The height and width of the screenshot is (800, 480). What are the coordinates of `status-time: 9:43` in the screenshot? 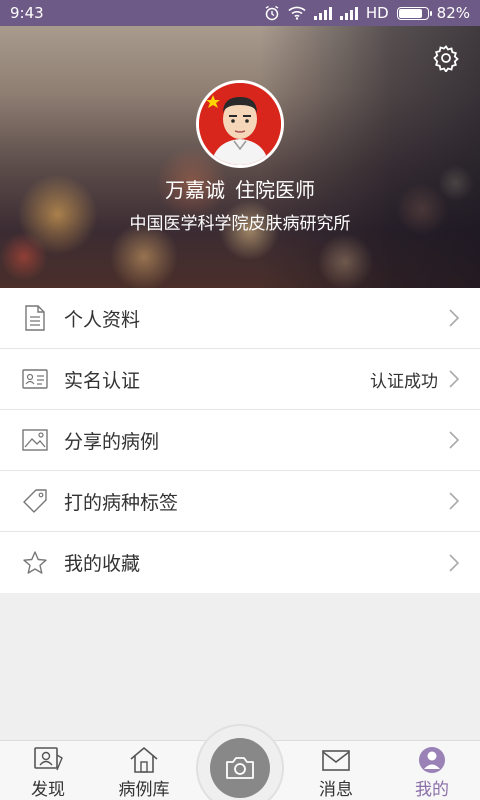 It's located at (27, 13).